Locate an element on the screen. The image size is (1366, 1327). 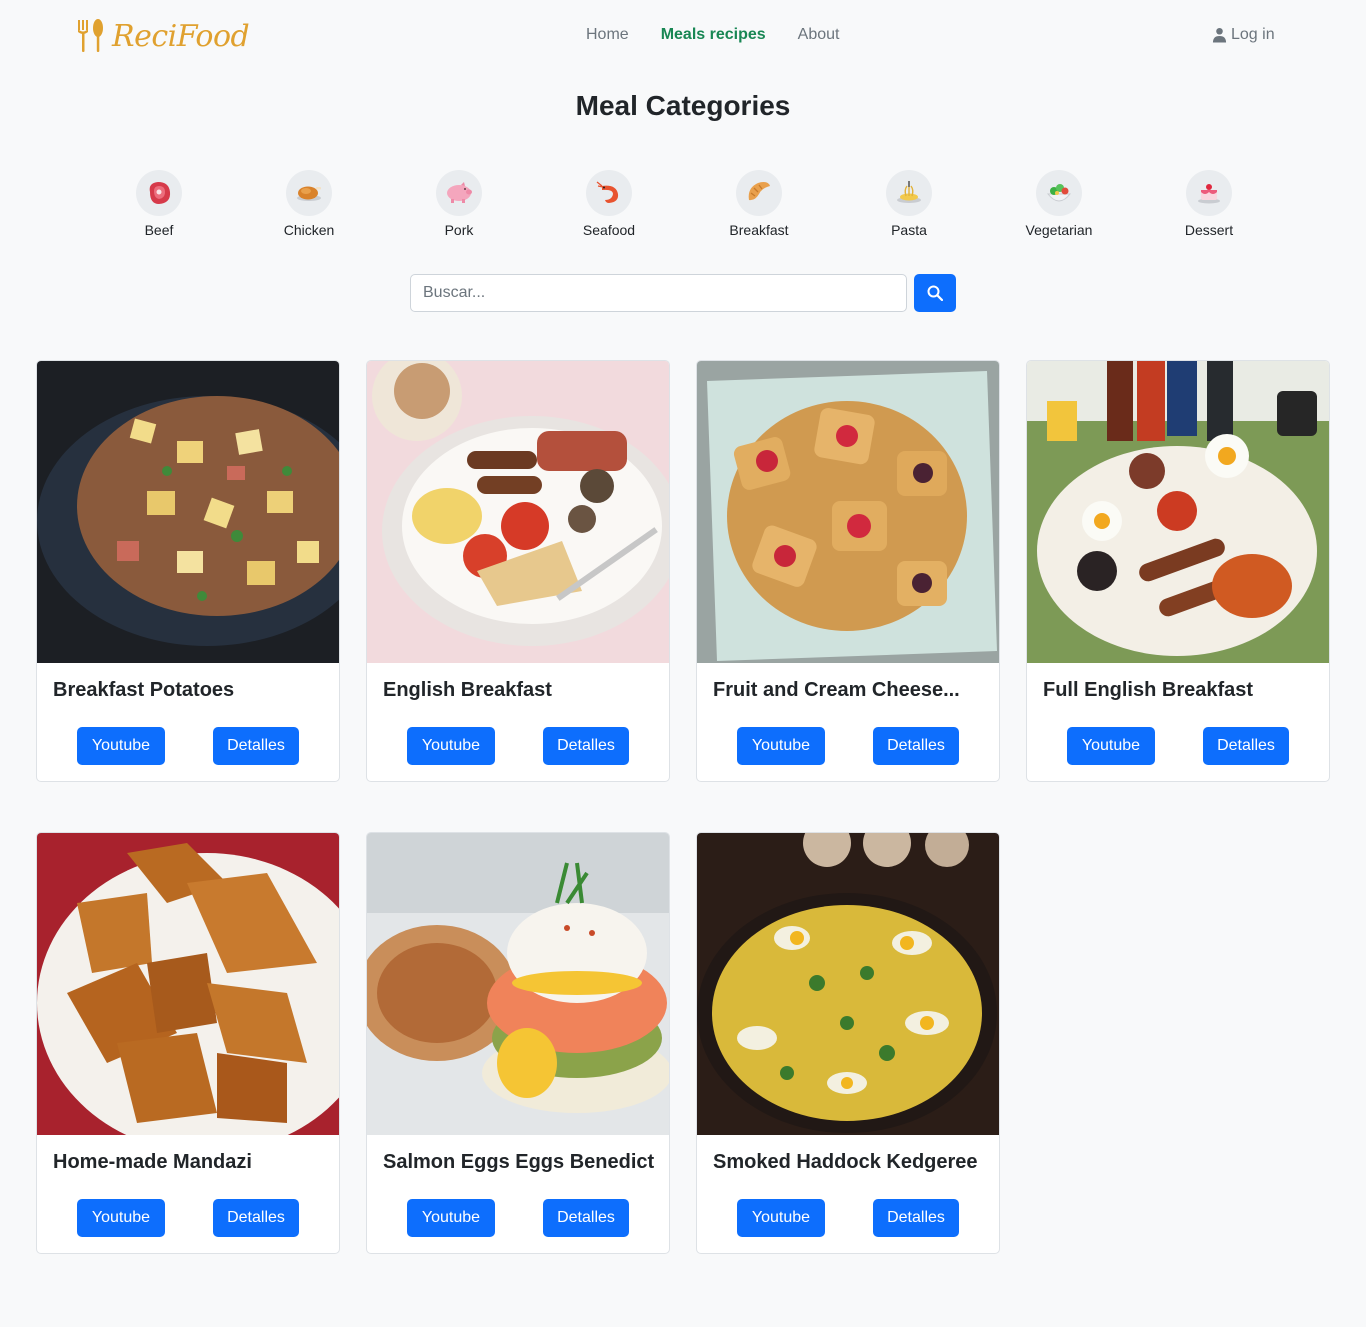
search-button is located at coordinates (935, 293).